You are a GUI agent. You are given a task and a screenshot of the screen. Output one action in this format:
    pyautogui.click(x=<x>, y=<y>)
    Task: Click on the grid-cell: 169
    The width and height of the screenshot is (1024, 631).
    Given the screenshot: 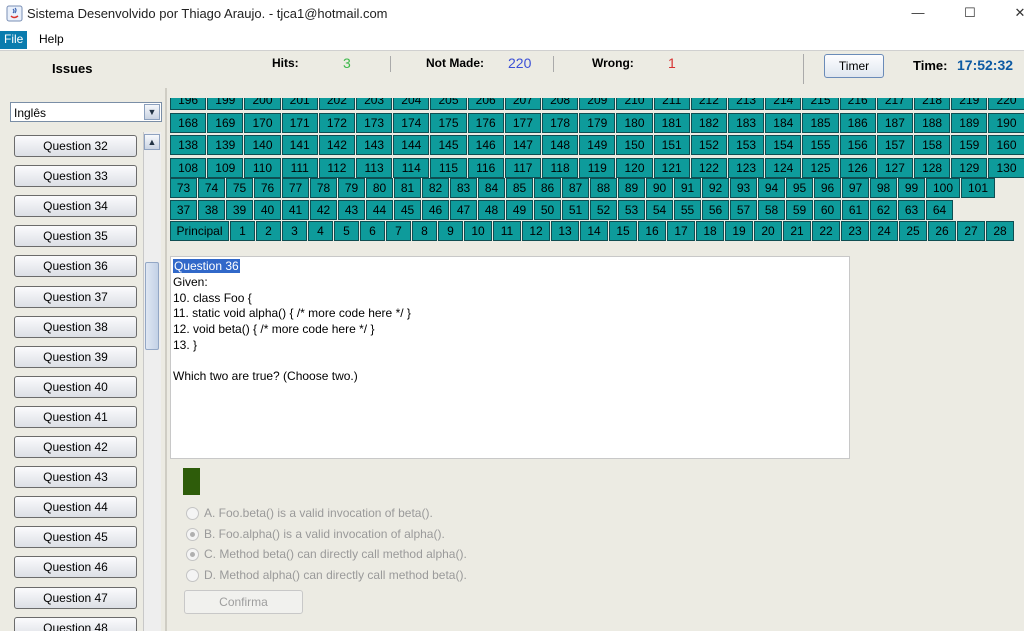 What is the action you would take?
    pyautogui.click(x=225, y=122)
    